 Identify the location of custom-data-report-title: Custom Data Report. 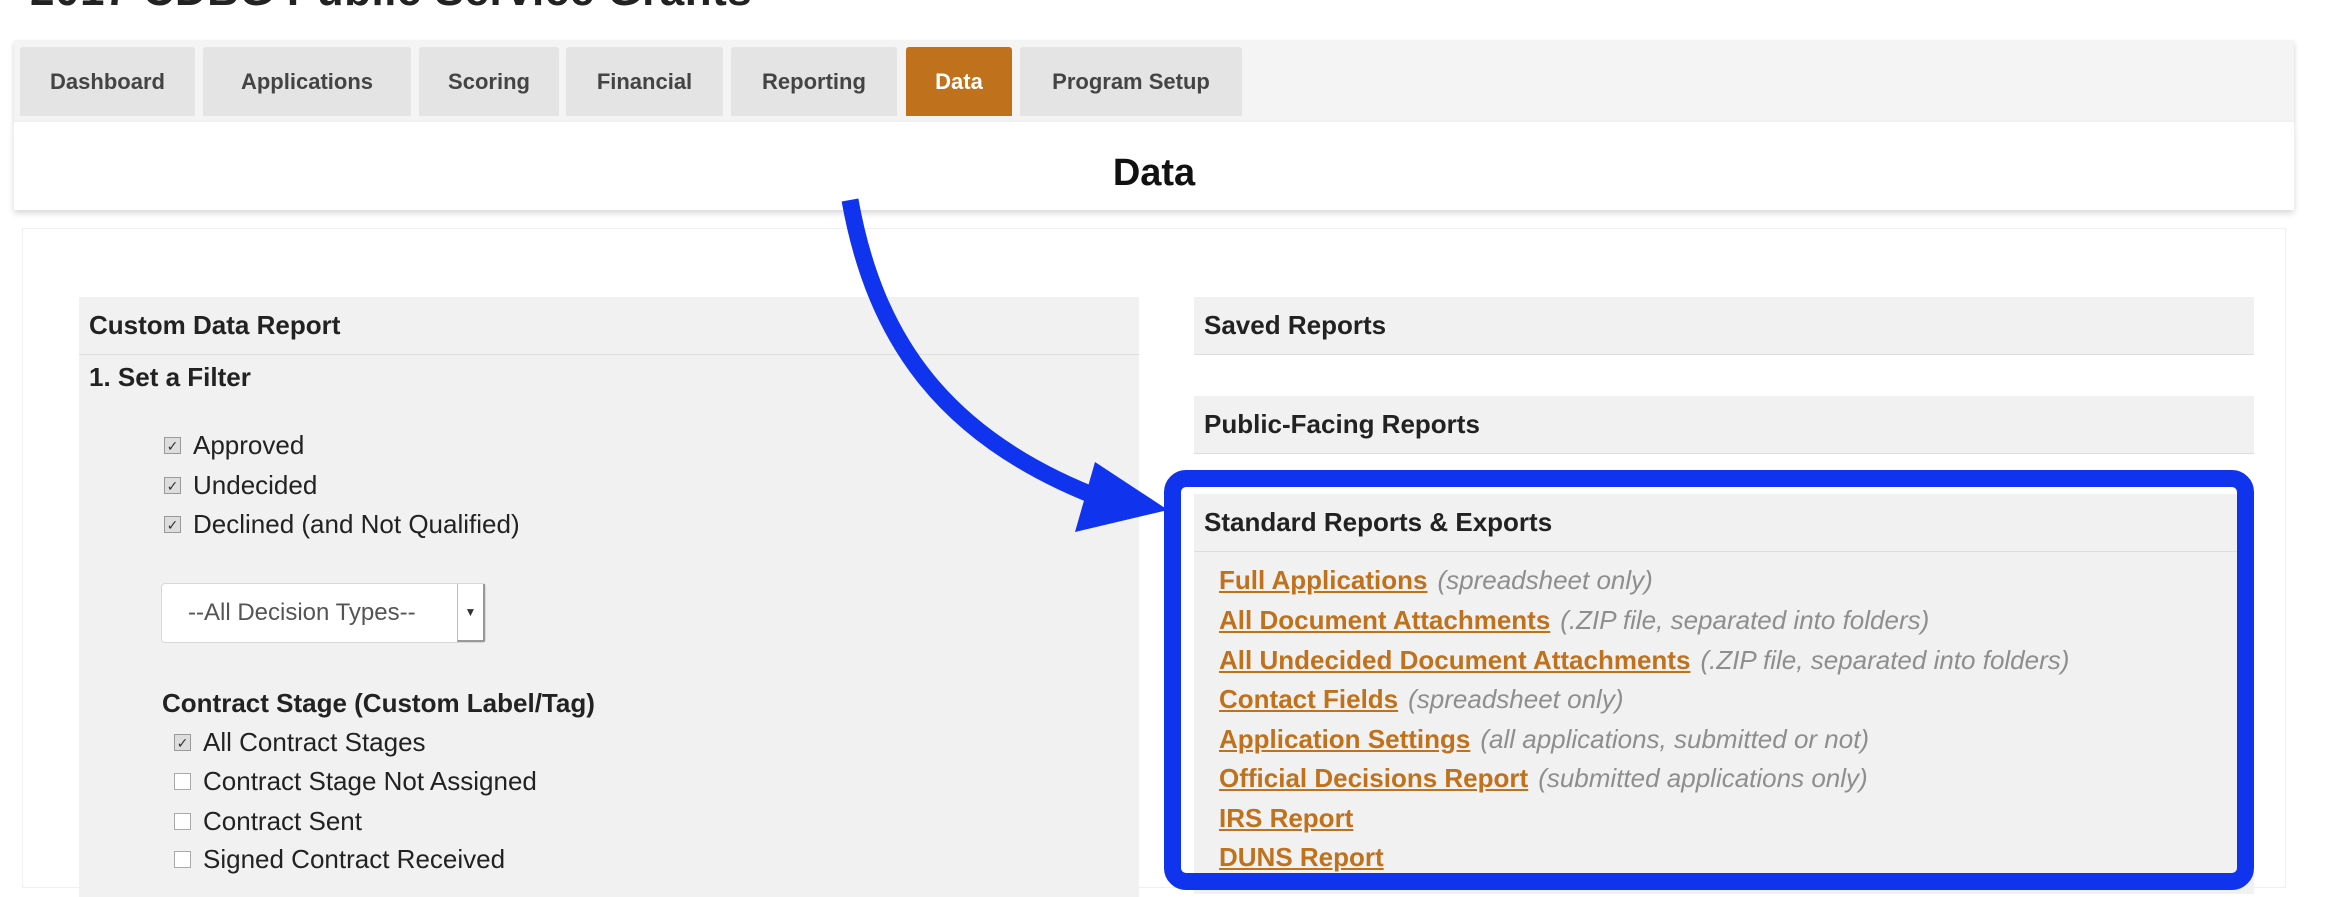
(609, 326).